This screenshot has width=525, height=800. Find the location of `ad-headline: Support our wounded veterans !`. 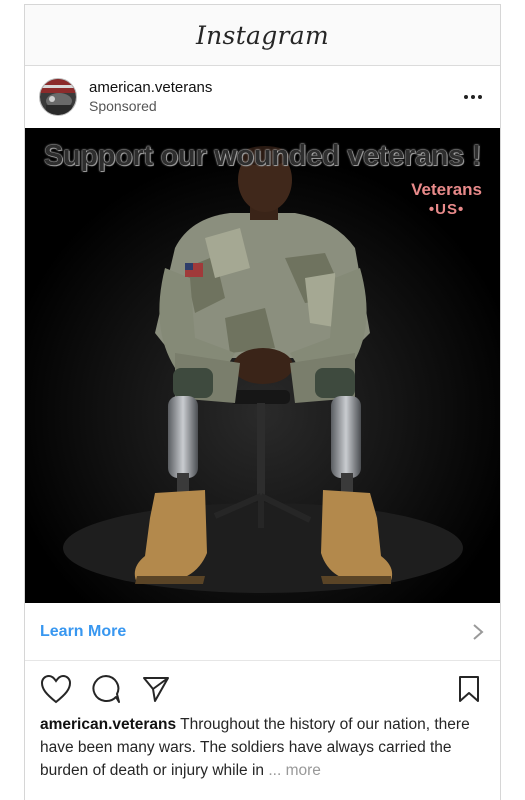

ad-headline: Support our wounded veterans ! is located at coordinates (262, 156).